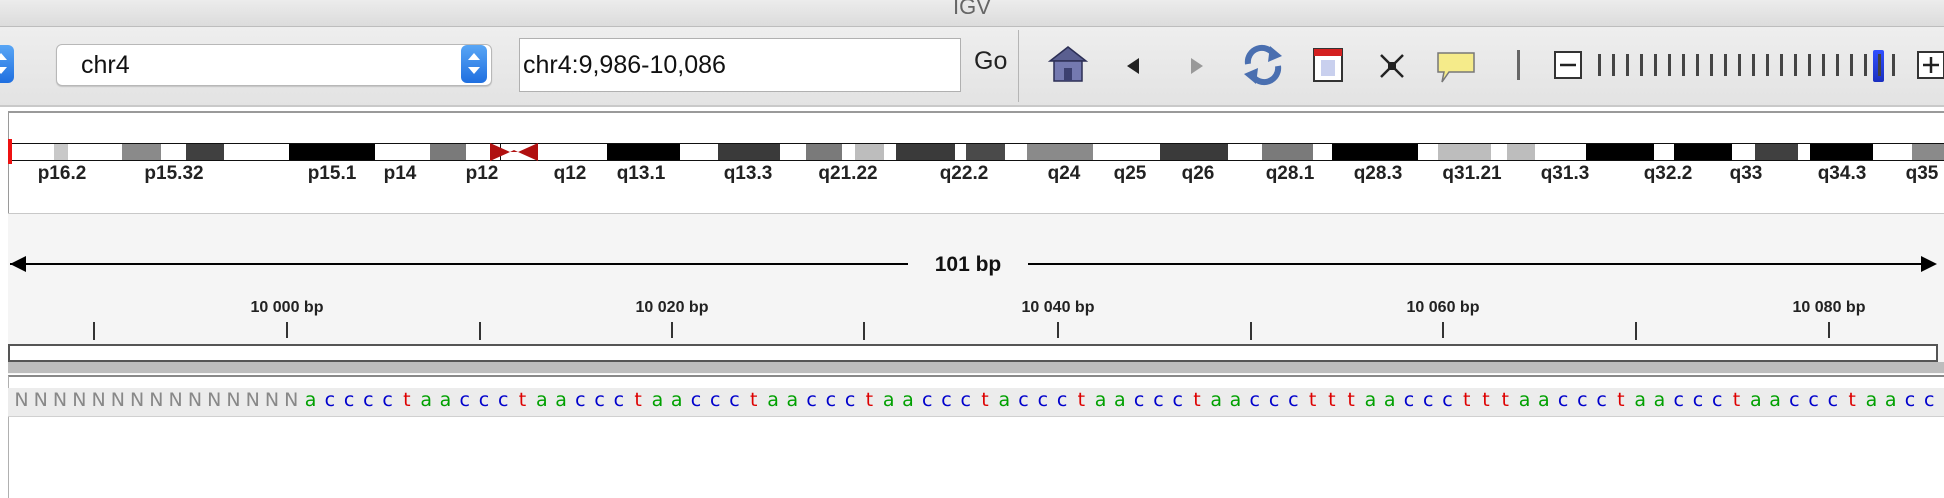  What do you see at coordinates (990, 61) in the screenshot?
I see `go-button: Go` at bounding box center [990, 61].